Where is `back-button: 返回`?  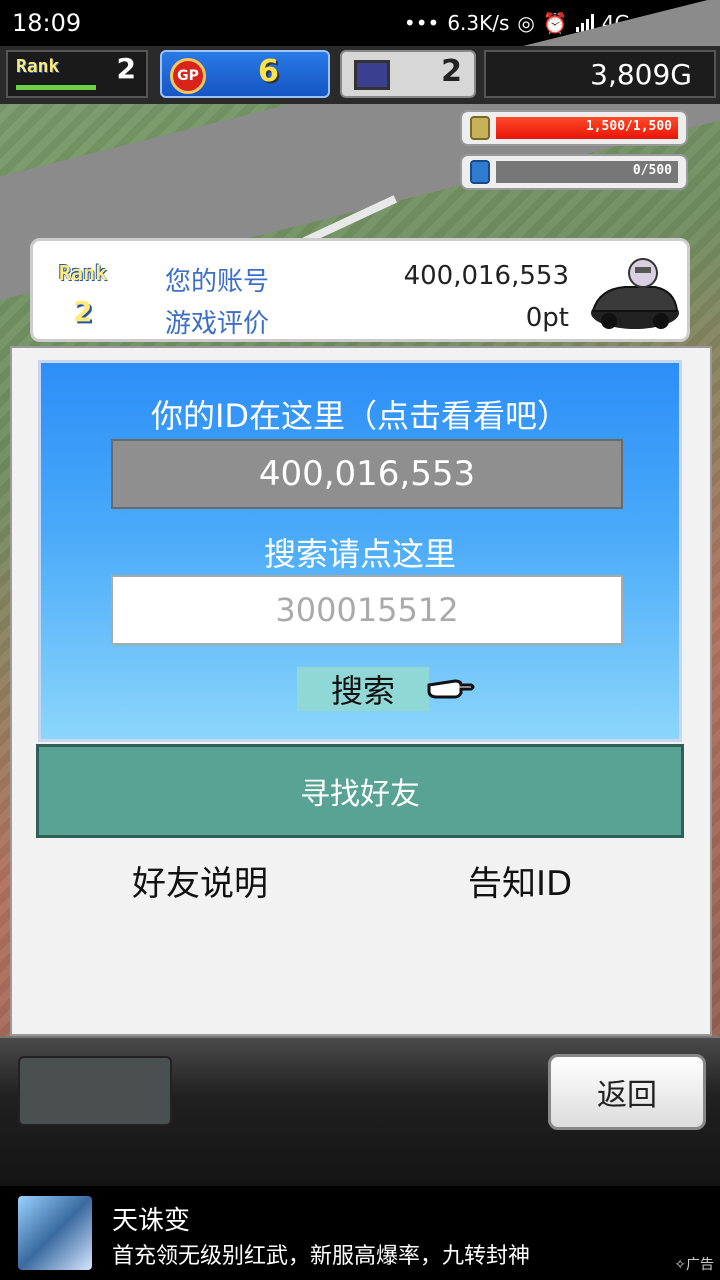
back-button: 返回 is located at coordinates (627, 1092).